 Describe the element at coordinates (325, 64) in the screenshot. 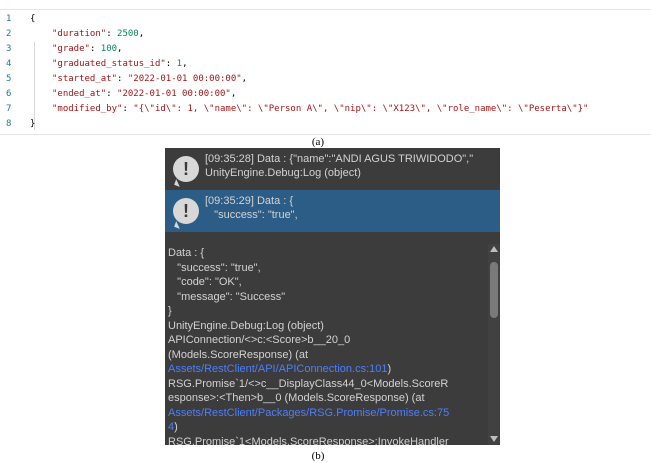

I see `code-line: 4 "graduated_status_id": 1,` at that location.